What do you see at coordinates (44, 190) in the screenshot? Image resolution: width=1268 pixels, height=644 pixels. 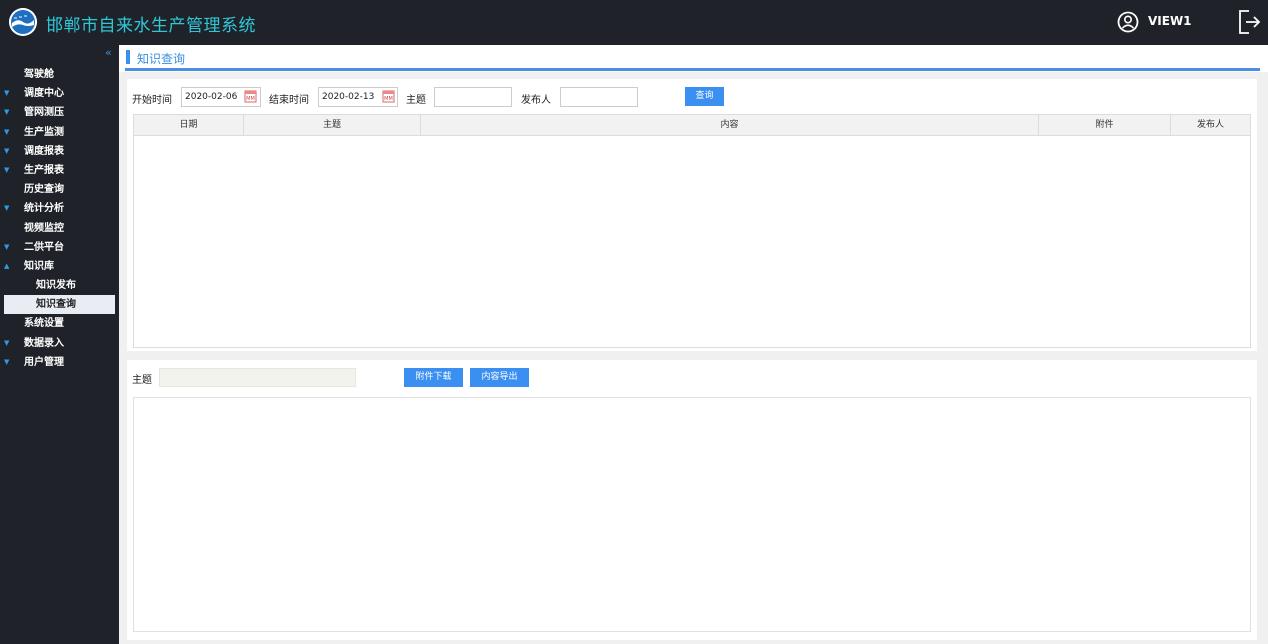 I see `sidebar-item-label: 历史查询` at bounding box center [44, 190].